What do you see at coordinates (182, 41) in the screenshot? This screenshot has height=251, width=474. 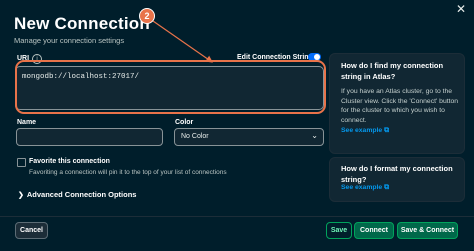 I see `annotation-arrow` at bounding box center [182, 41].